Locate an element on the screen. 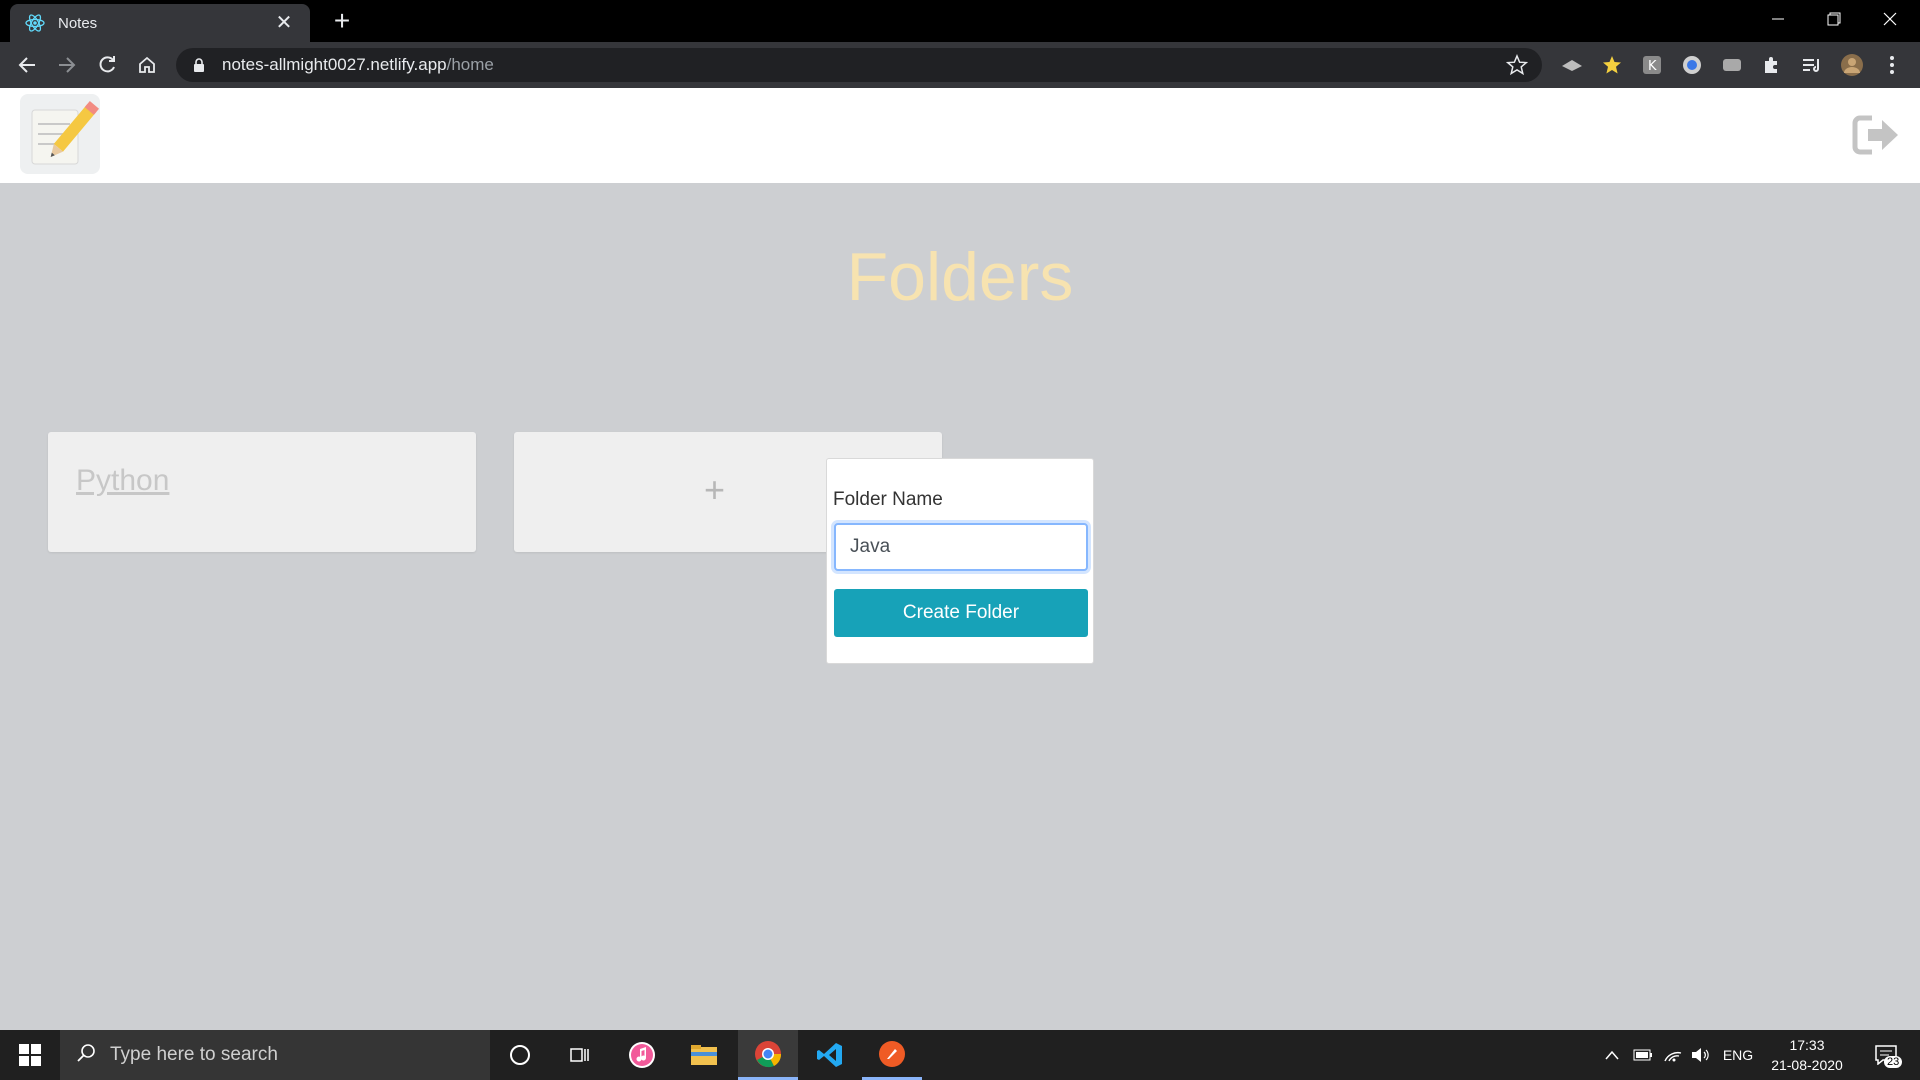 This screenshot has height=1080, width=1920. page-title: Folders is located at coordinates (960, 277).